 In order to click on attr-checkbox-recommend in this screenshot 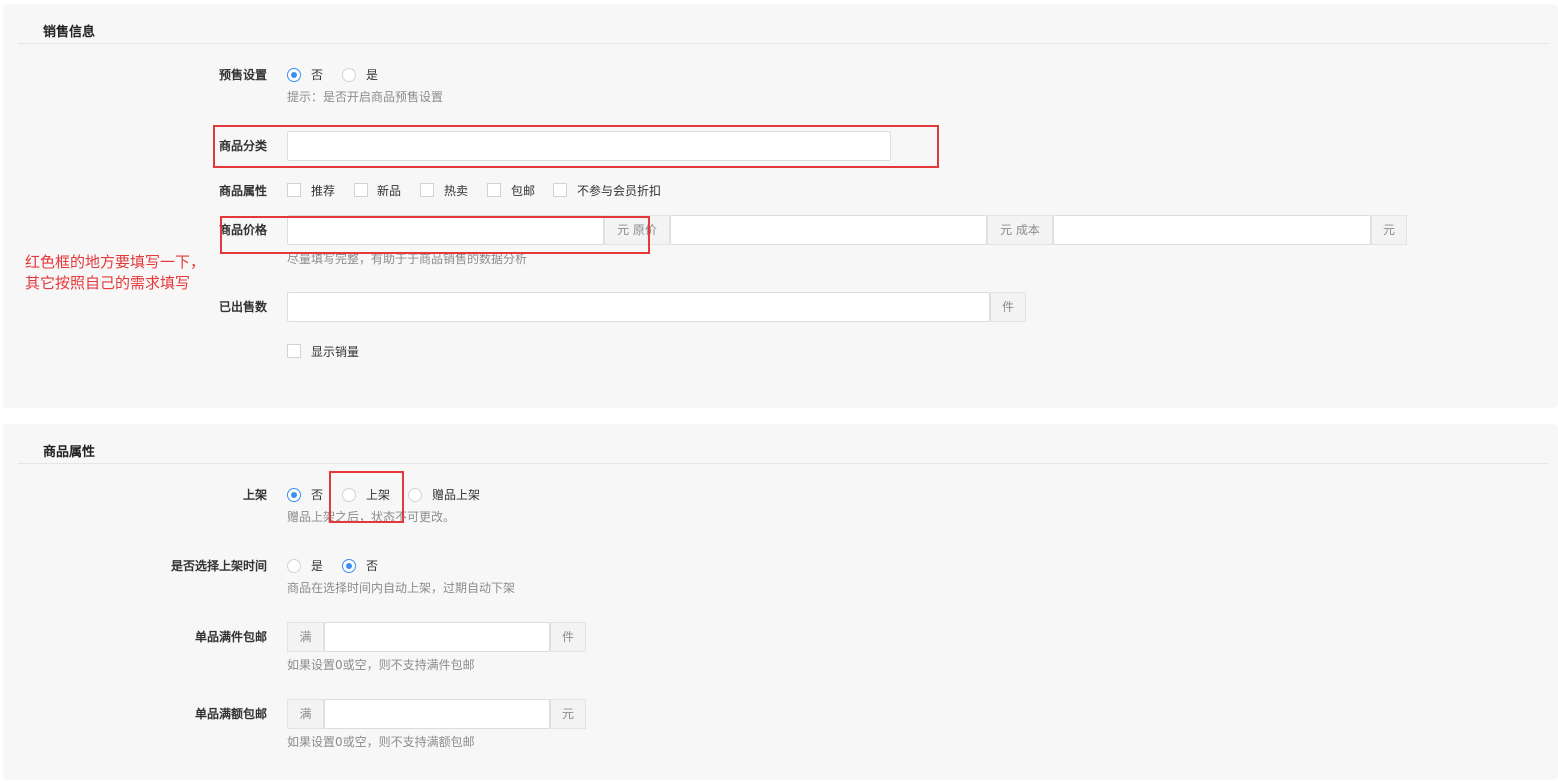, I will do `click(294, 190)`.